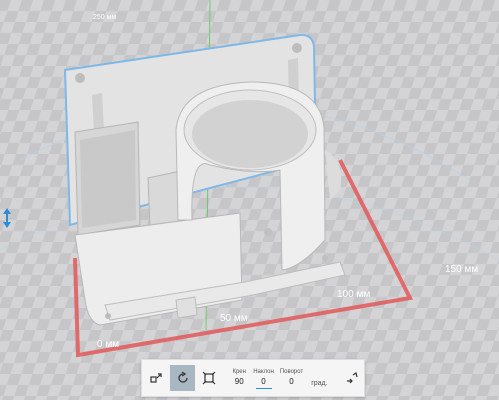  What do you see at coordinates (263, 371) in the screenshot?
I see `pitch-label: Наклон` at bounding box center [263, 371].